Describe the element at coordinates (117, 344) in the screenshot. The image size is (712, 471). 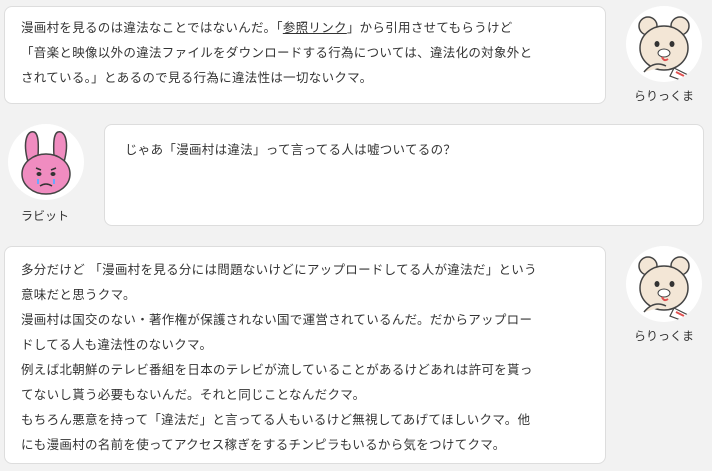
I see `message-line: ドしてる人も違法性のないクマ。` at that location.